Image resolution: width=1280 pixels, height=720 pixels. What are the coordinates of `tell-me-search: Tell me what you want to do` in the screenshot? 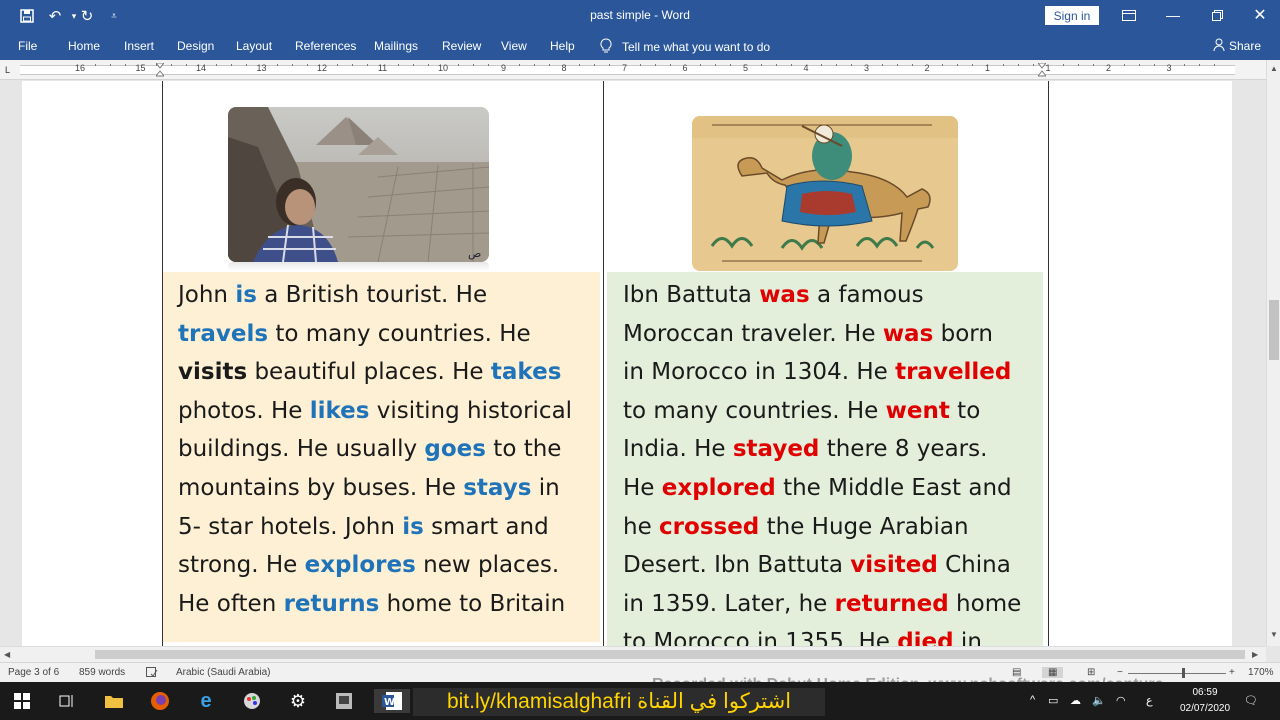 It's located at (685, 47).